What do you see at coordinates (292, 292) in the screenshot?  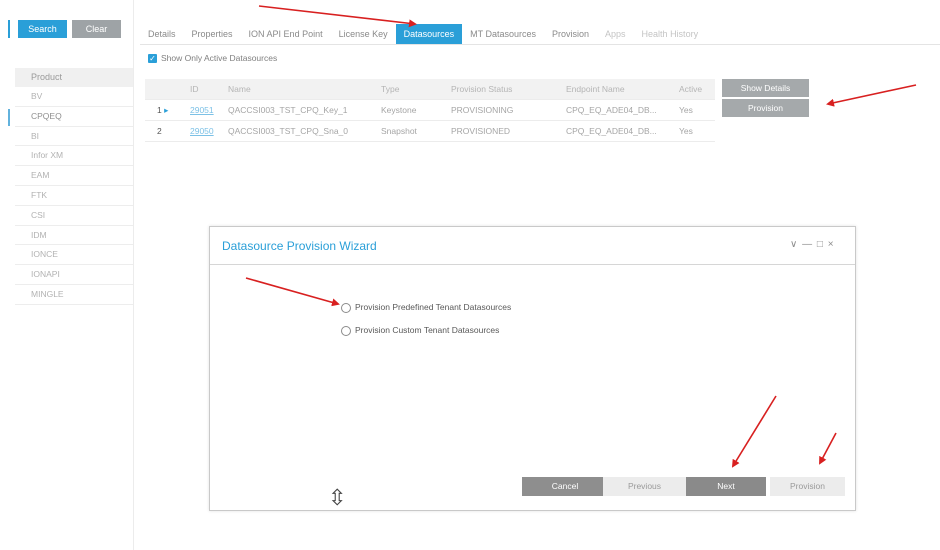 I see `arrow-to-predefined-radio` at bounding box center [292, 292].